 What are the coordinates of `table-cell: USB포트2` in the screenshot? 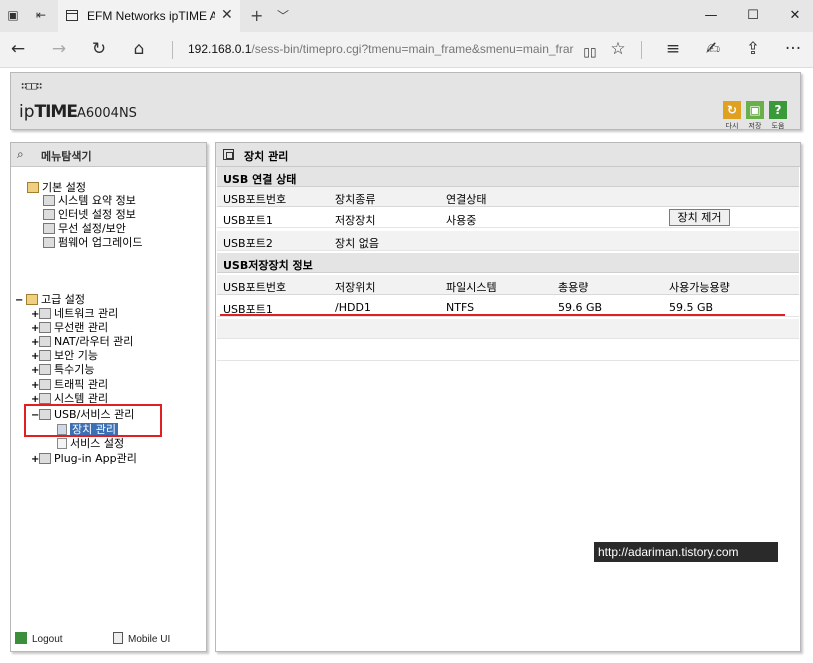 It's located at (248, 243).